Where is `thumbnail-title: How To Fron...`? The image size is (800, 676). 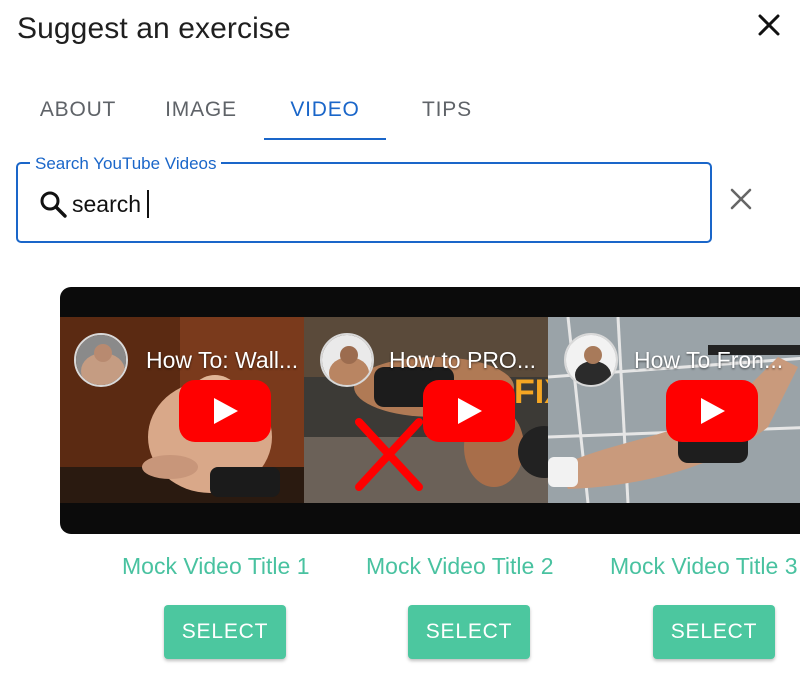
thumbnail-title: How To Fron... is located at coordinates (709, 360).